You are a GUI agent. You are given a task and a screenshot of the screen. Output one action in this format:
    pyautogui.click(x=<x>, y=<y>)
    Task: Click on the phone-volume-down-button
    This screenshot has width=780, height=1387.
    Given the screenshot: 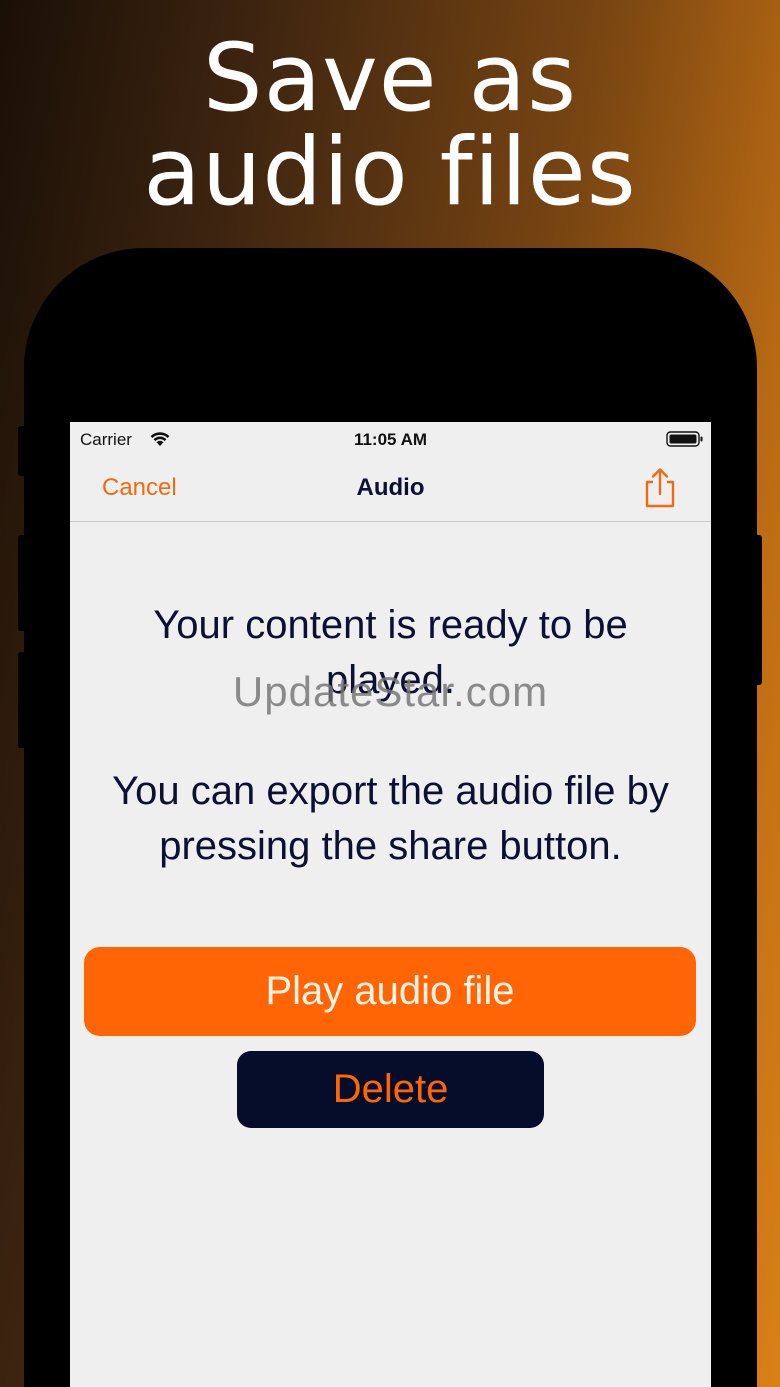 What is the action you would take?
    pyautogui.click(x=22, y=700)
    